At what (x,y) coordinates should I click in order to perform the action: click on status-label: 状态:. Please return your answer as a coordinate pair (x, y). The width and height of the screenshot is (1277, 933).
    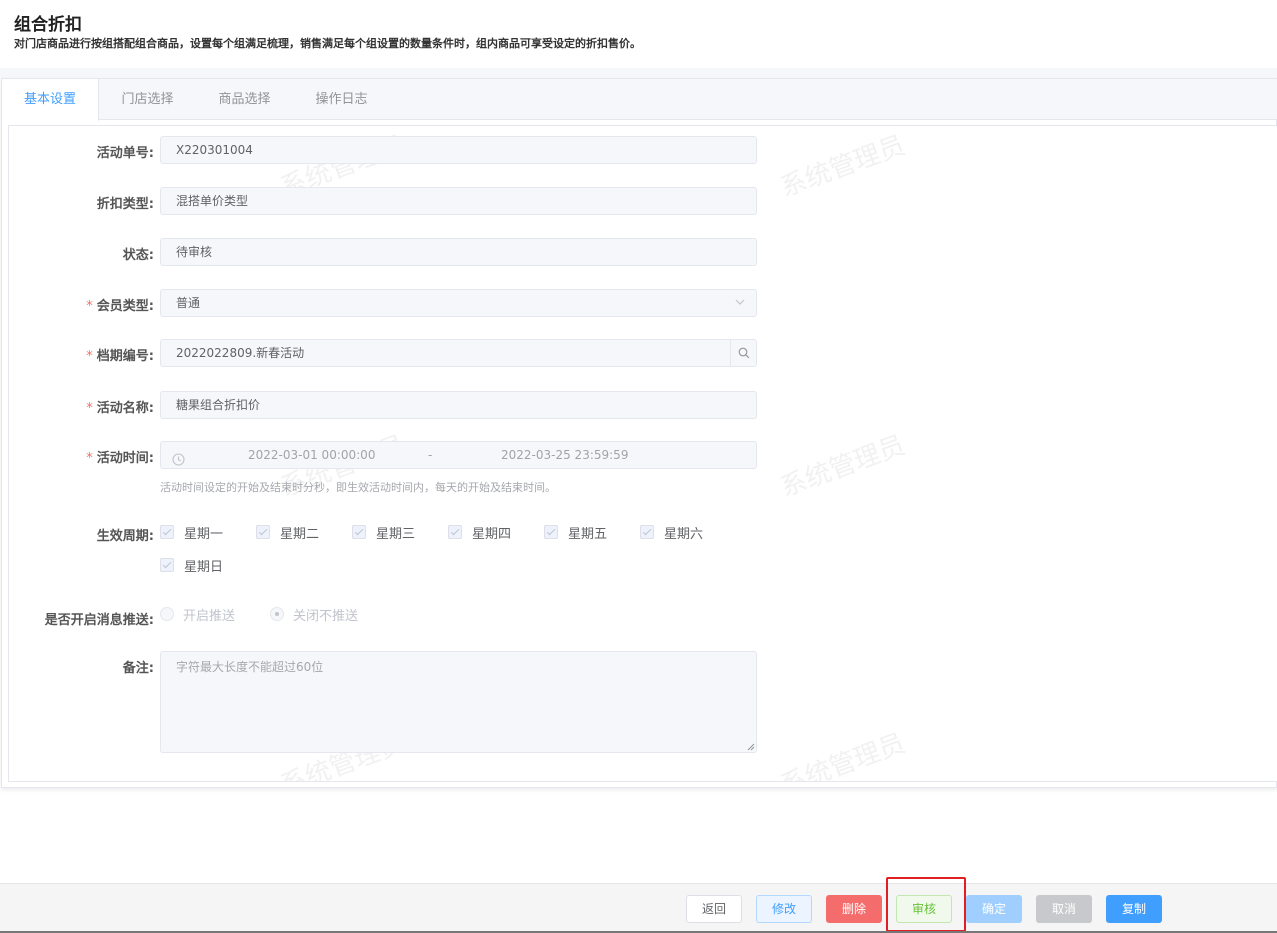
    Looking at the image, I should click on (138, 255).